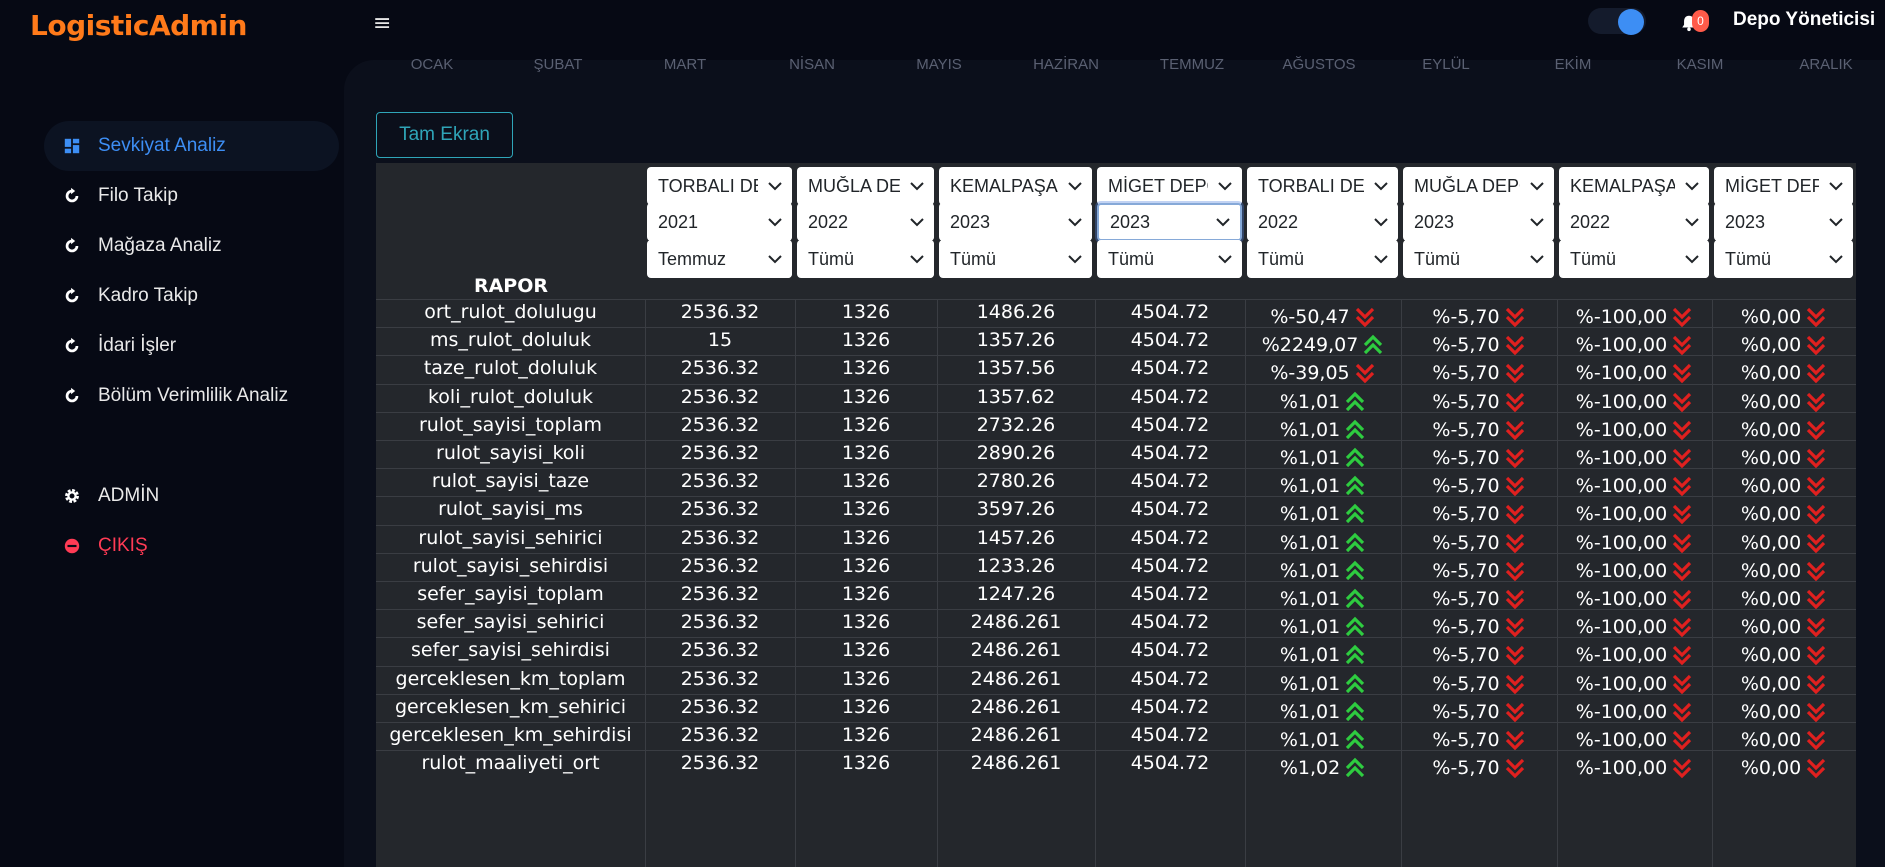  I want to click on month-label: EKİM, so click(1573, 64).